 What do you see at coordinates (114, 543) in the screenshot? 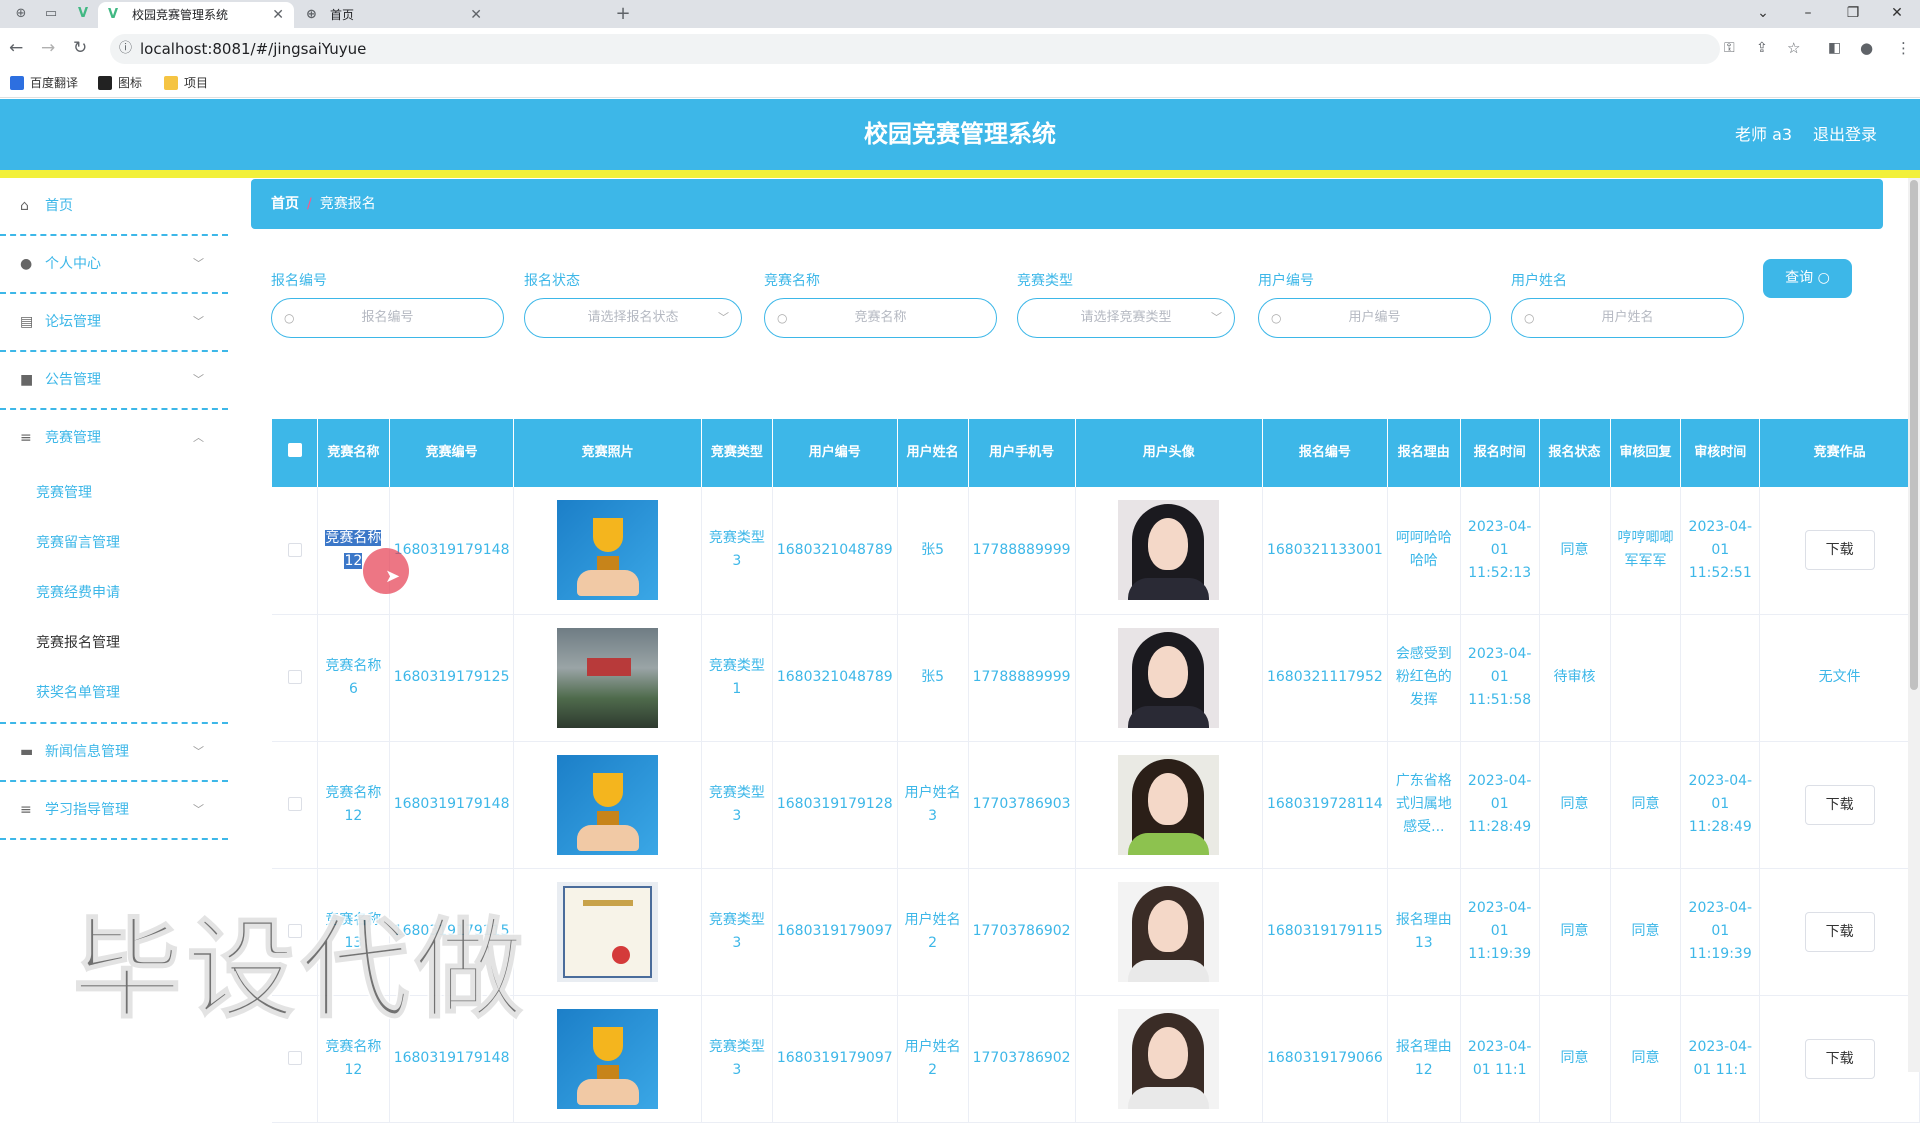
I see `submenu-messages: 竞赛留言管理` at bounding box center [114, 543].